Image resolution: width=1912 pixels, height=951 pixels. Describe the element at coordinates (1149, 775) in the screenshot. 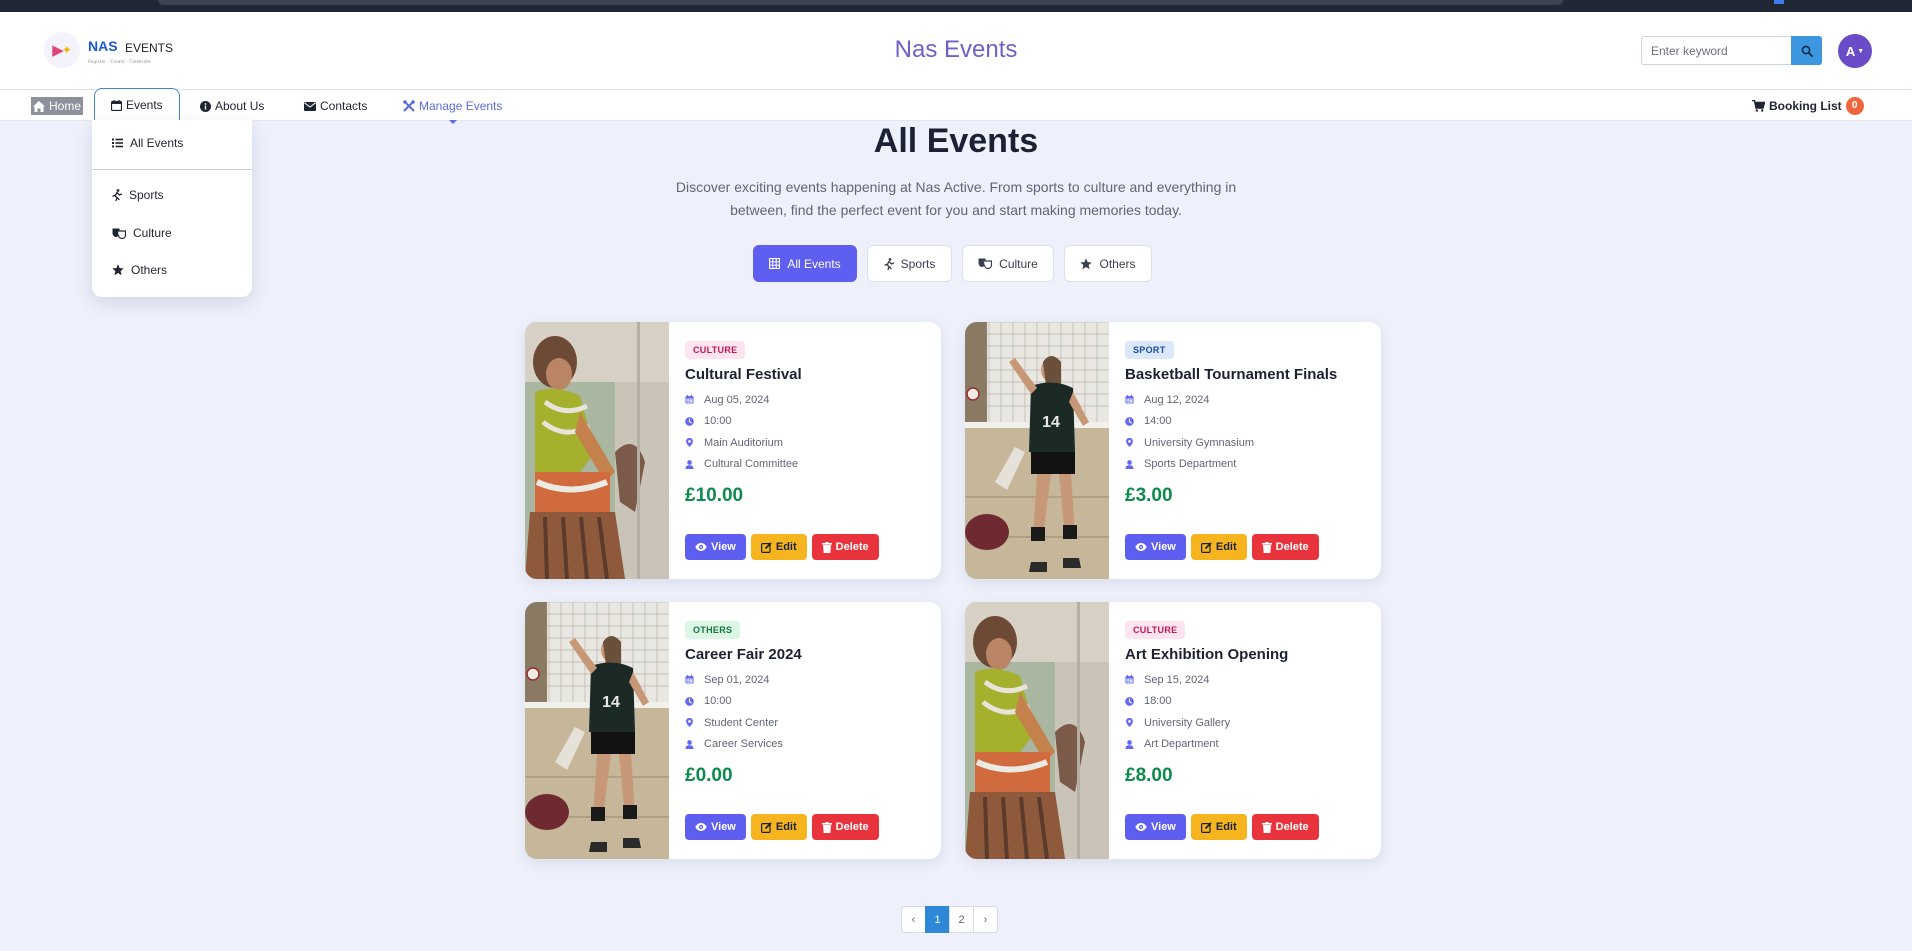

I see `event-price: £8.00` at that location.